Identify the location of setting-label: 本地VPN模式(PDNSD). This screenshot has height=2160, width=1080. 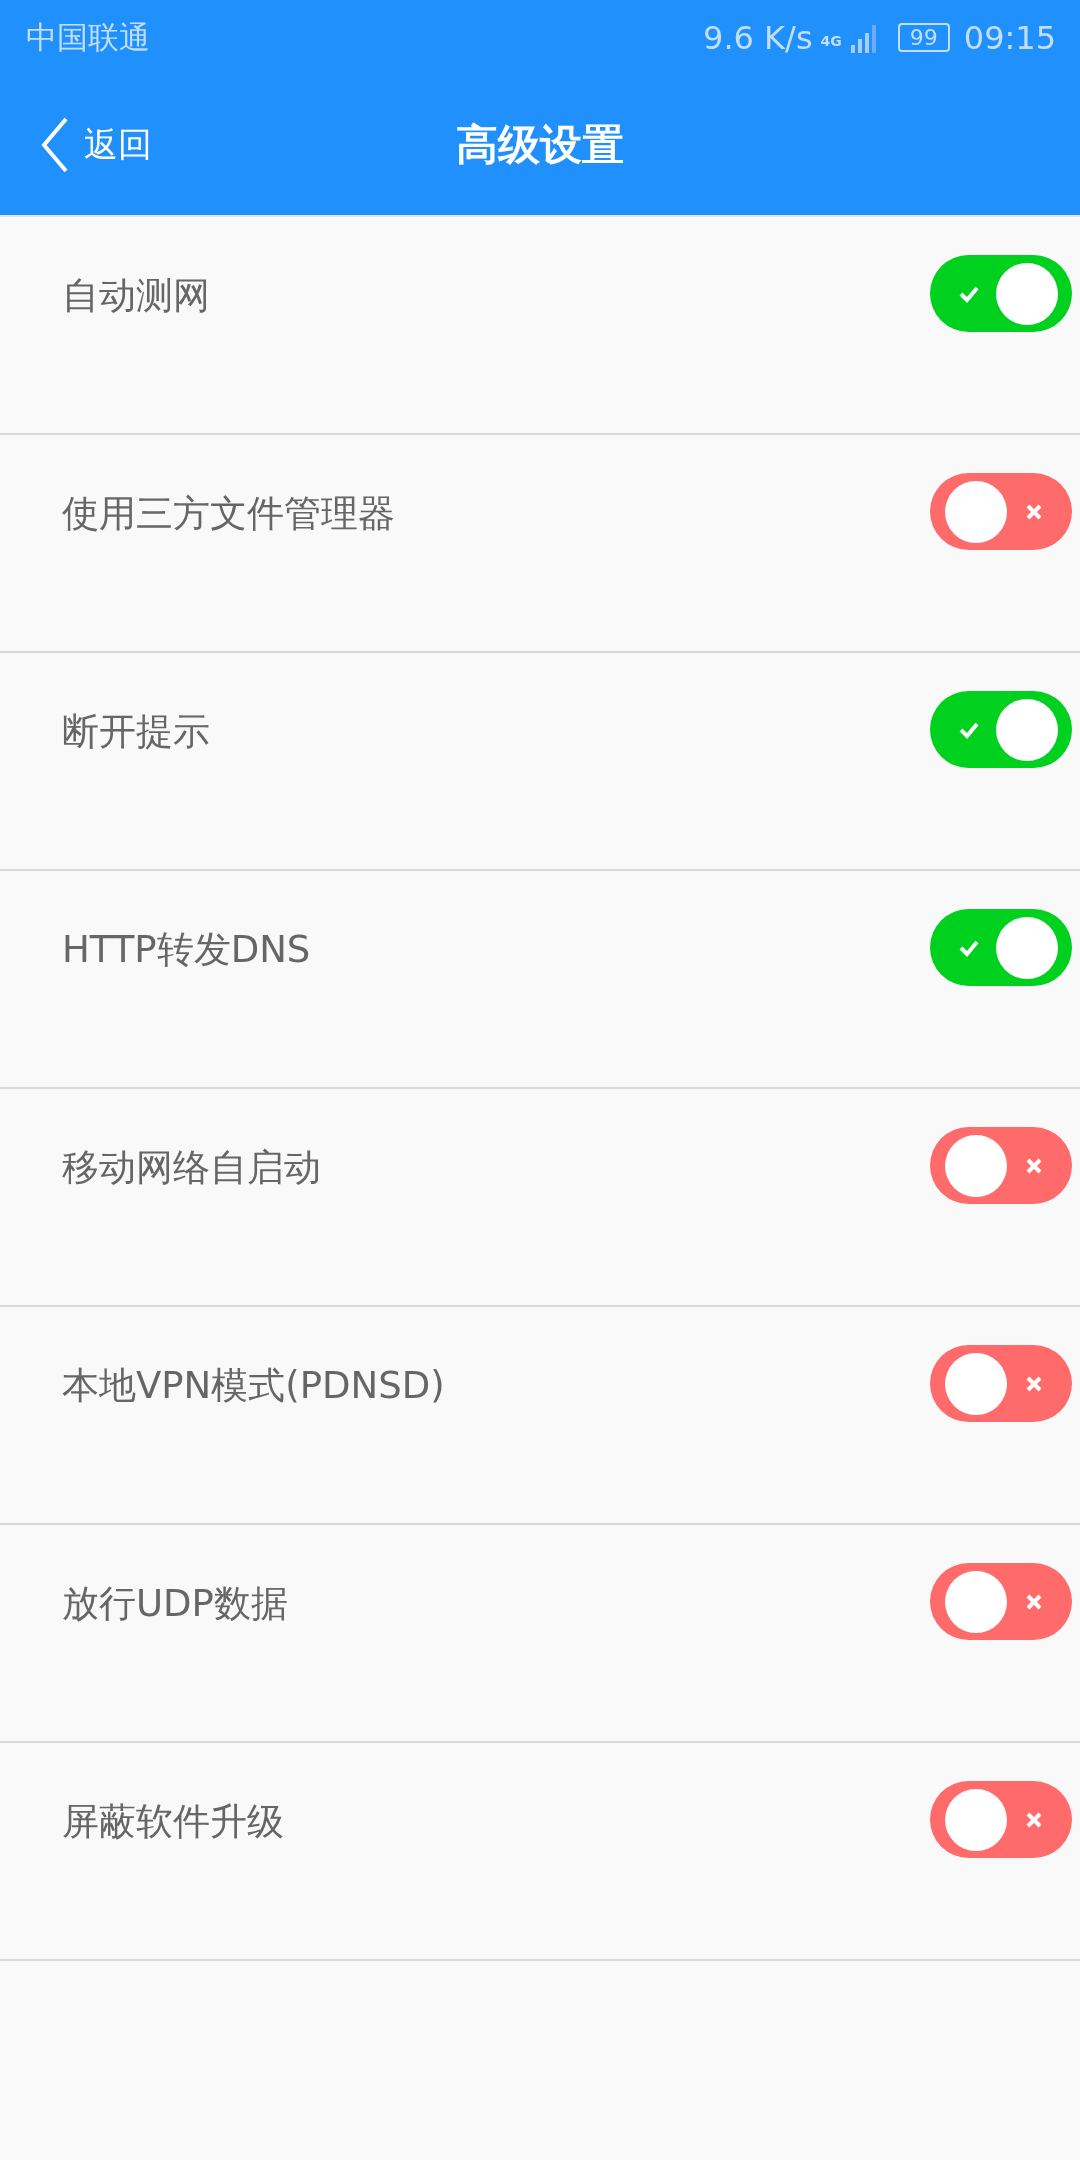
(253, 1386).